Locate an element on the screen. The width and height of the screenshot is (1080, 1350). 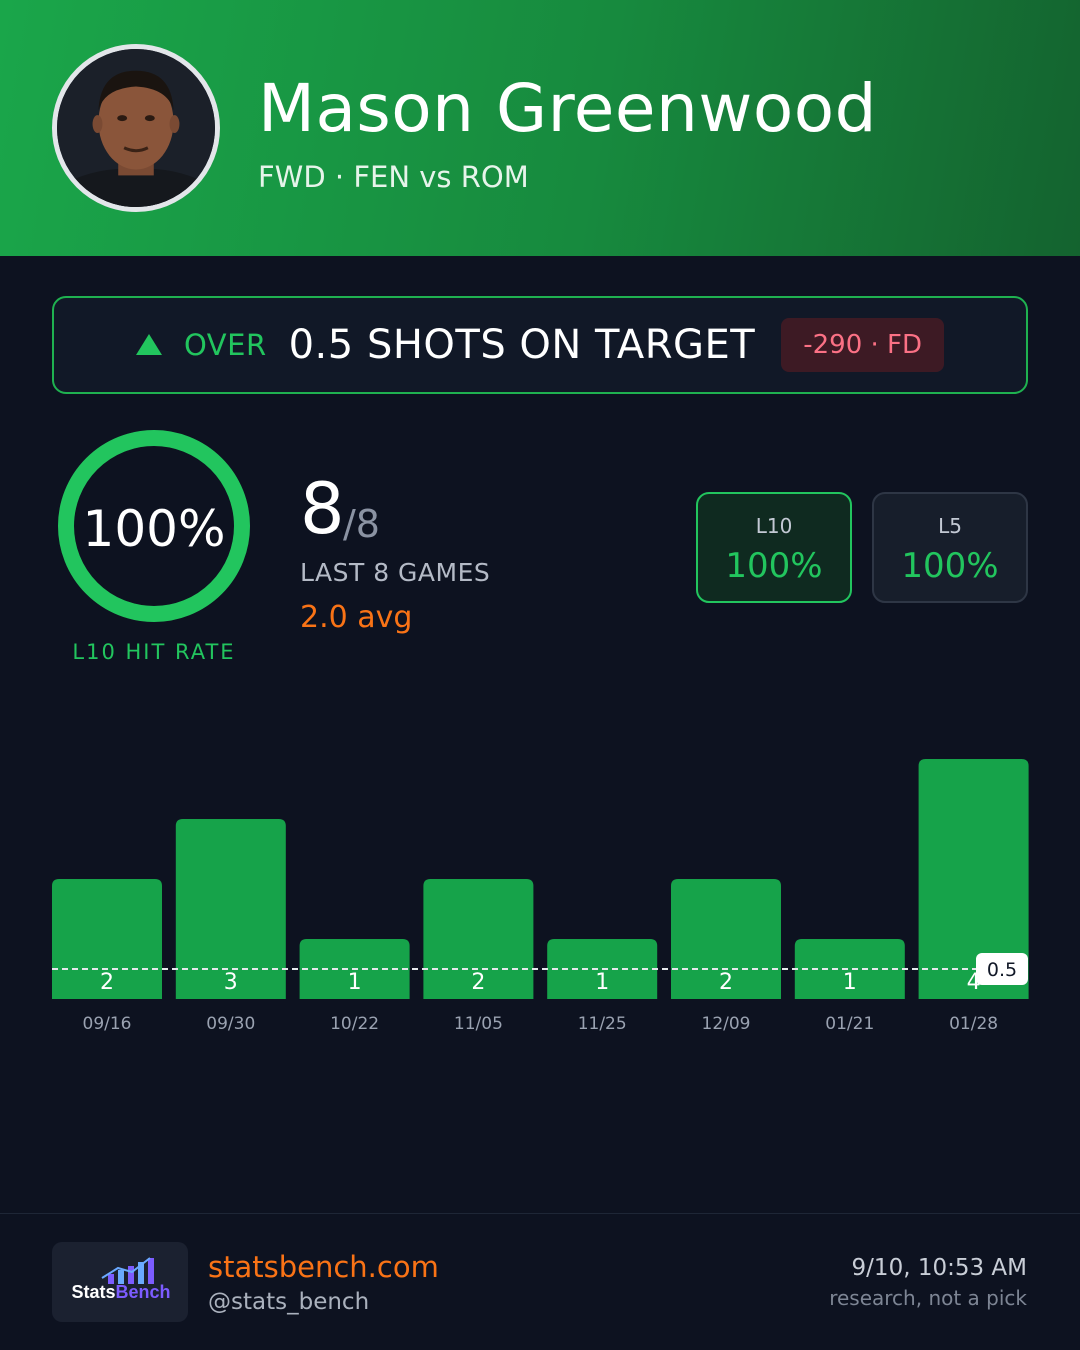
brand-logo-text: StatsBench is located at coordinates (121, 1292).